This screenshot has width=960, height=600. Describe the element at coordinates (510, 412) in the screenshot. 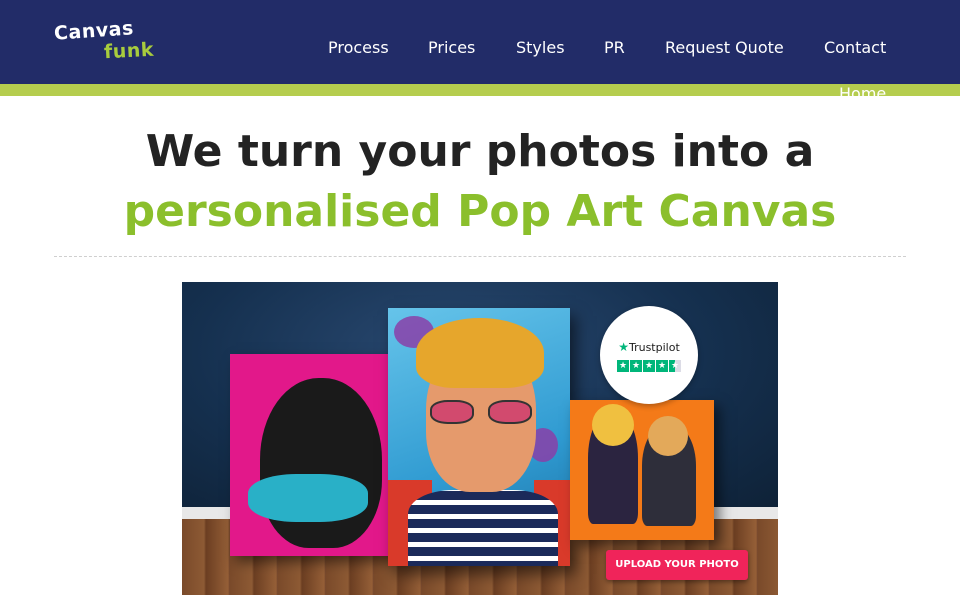

I see `glasses-lens-right` at that location.